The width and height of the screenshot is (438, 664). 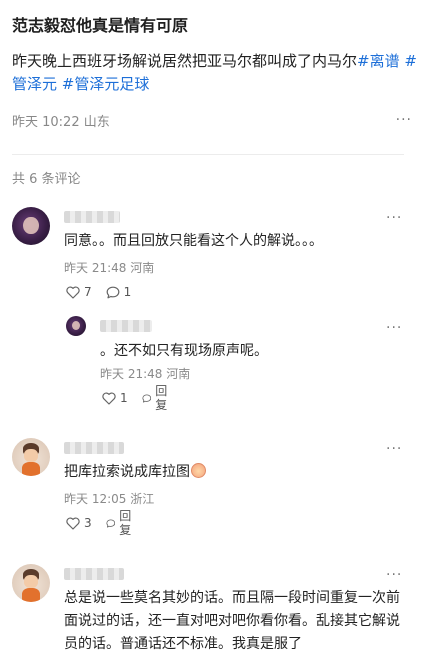 I want to click on hashtag-lipu: #离谱, so click(x=378, y=61).